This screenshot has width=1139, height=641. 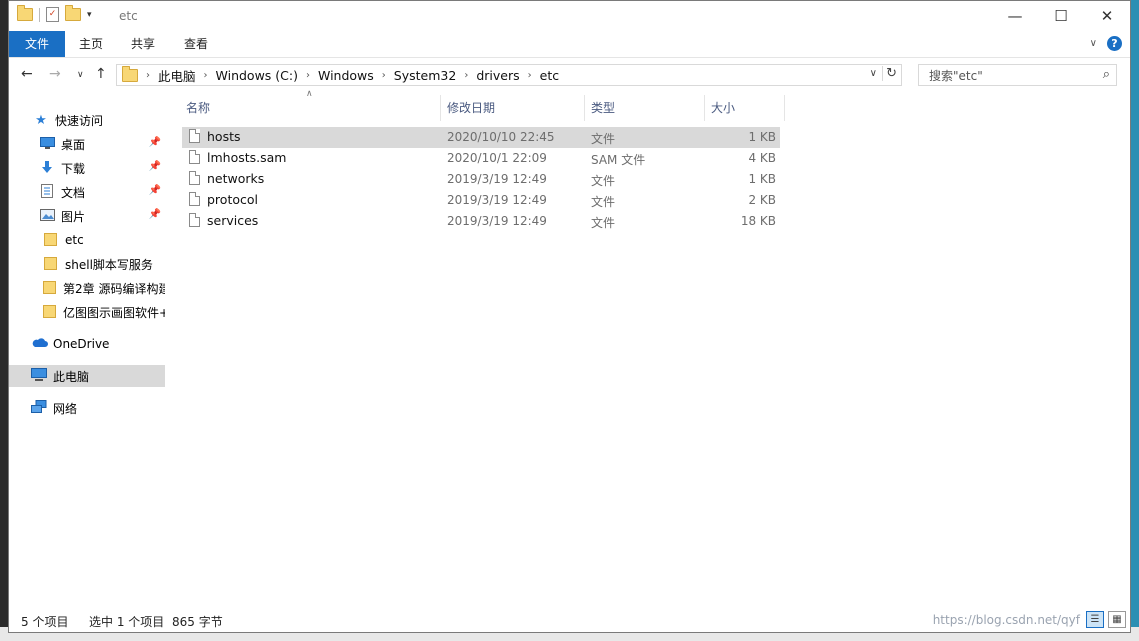 What do you see at coordinates (1093, 43) in the screenshot?
I see `expand-ribbon-icon: ∨` at bounding box center [1093, 43].